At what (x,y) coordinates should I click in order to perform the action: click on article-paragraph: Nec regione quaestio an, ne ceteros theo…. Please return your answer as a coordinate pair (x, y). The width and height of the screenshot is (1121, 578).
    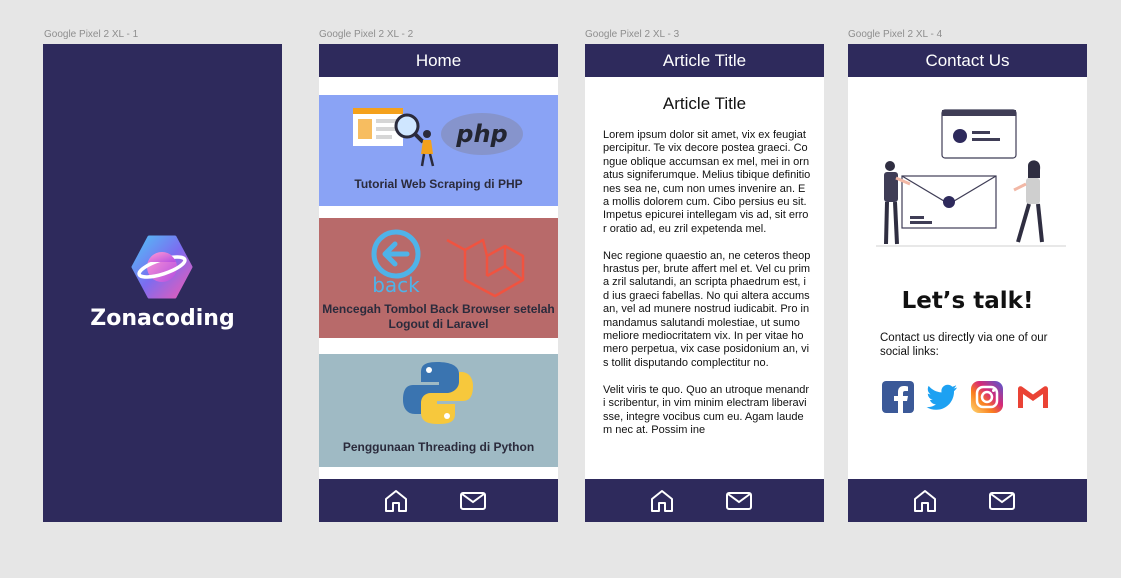
    Looking at the image, I should click on (707, 309).